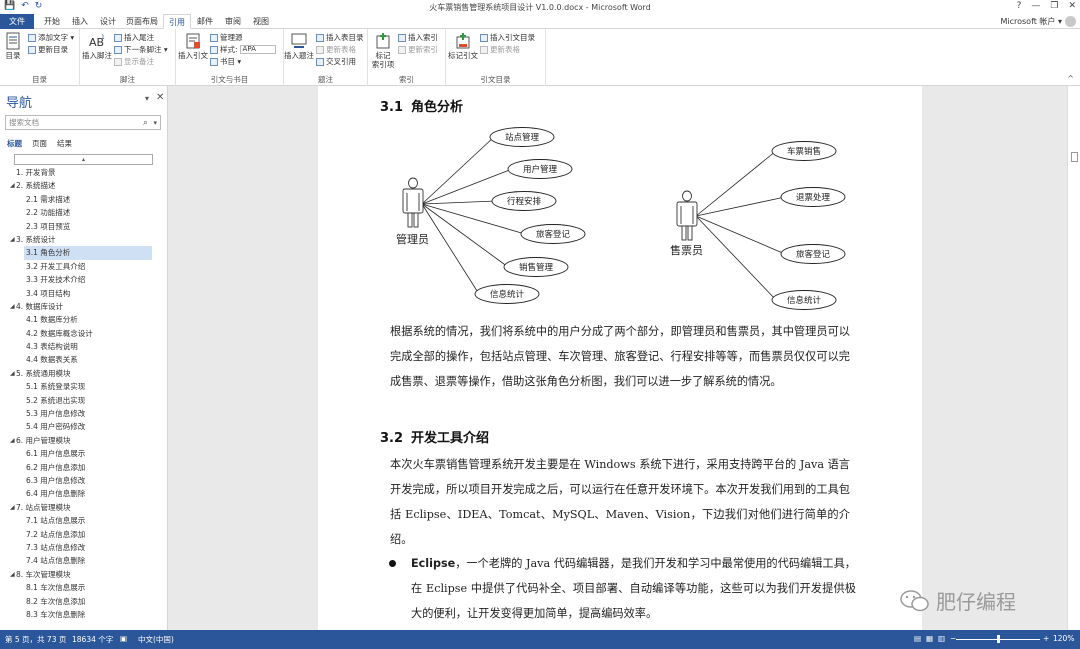 The height and width of the screenshot is (649, 1080). What do you see at coordinates (1019, 6) in the screenshot?
I see `help-button: ?` at bounding box center [1019, 6].